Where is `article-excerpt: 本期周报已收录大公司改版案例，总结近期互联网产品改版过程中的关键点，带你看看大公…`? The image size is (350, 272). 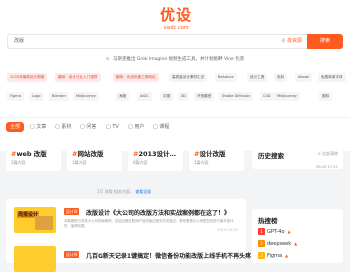 article-excerpt: 本期周报已收录大公司改版案例，总结近期互联网产品改版过程中的关键点，带你看看大公… is located at coordinates (149, 223).